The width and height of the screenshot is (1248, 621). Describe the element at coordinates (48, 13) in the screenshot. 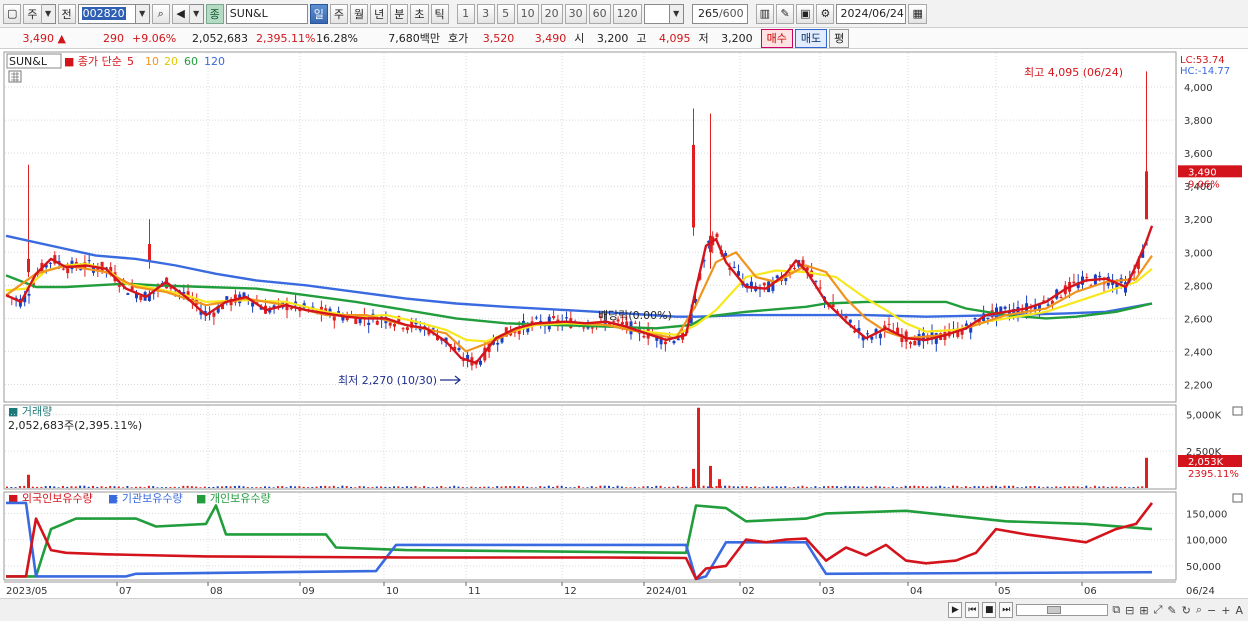

I see `chevron-down-icon: ▼` at that location.